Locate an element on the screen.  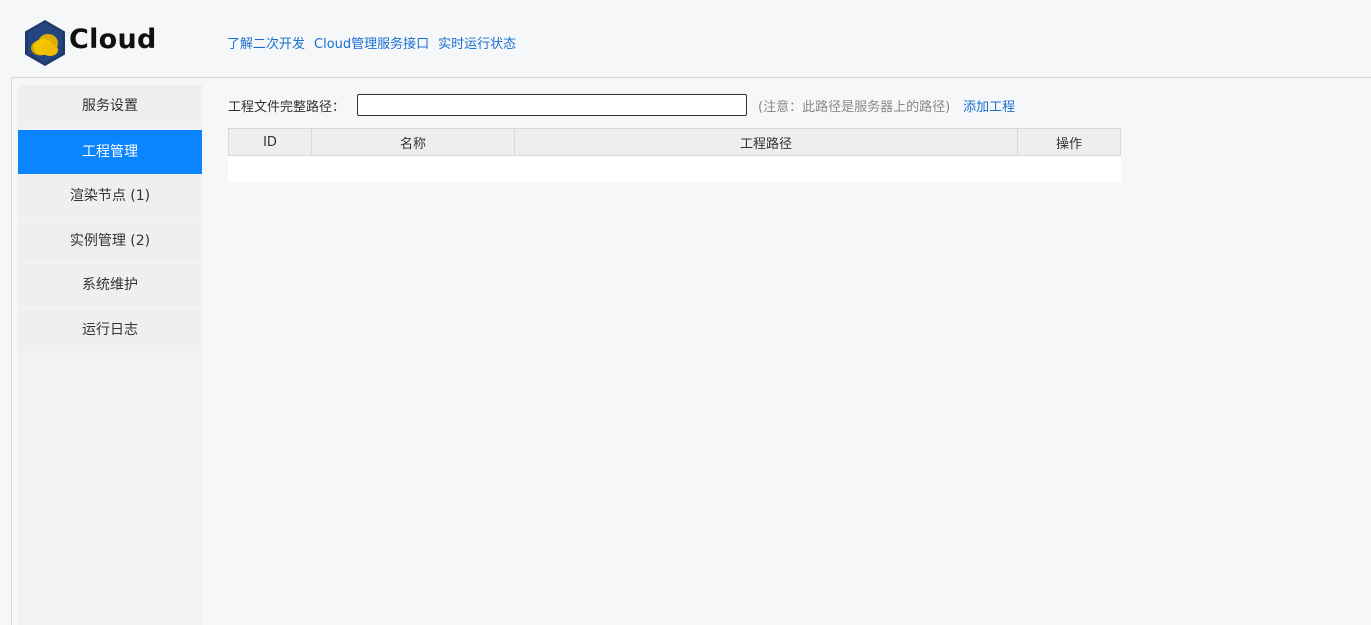
project-path-label: 工程文件完整路径： is located at coordinates (287, 107).